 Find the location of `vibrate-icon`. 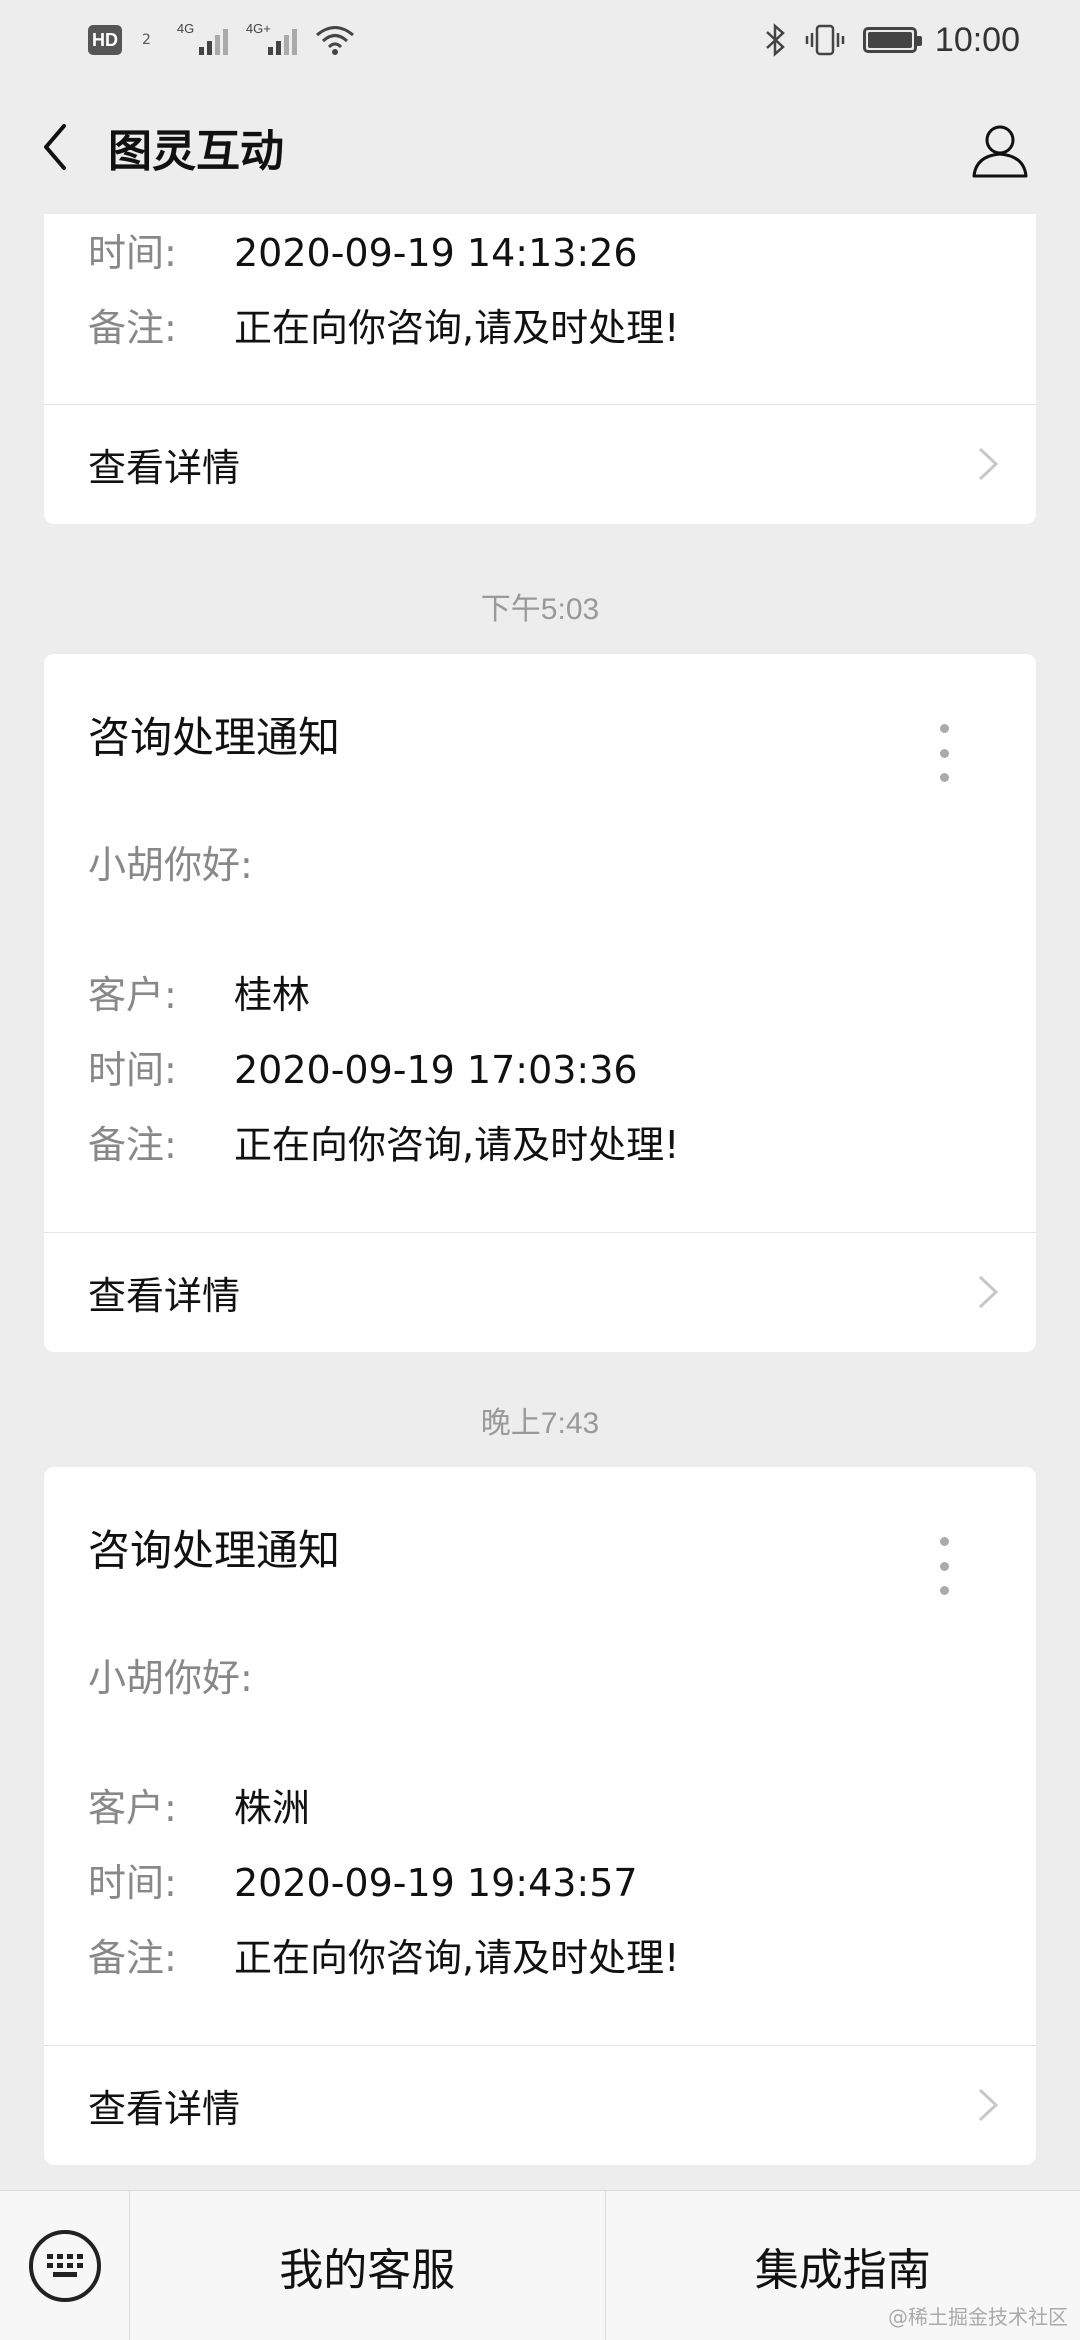

vibrate-icon is located at coordinates (825, 40).